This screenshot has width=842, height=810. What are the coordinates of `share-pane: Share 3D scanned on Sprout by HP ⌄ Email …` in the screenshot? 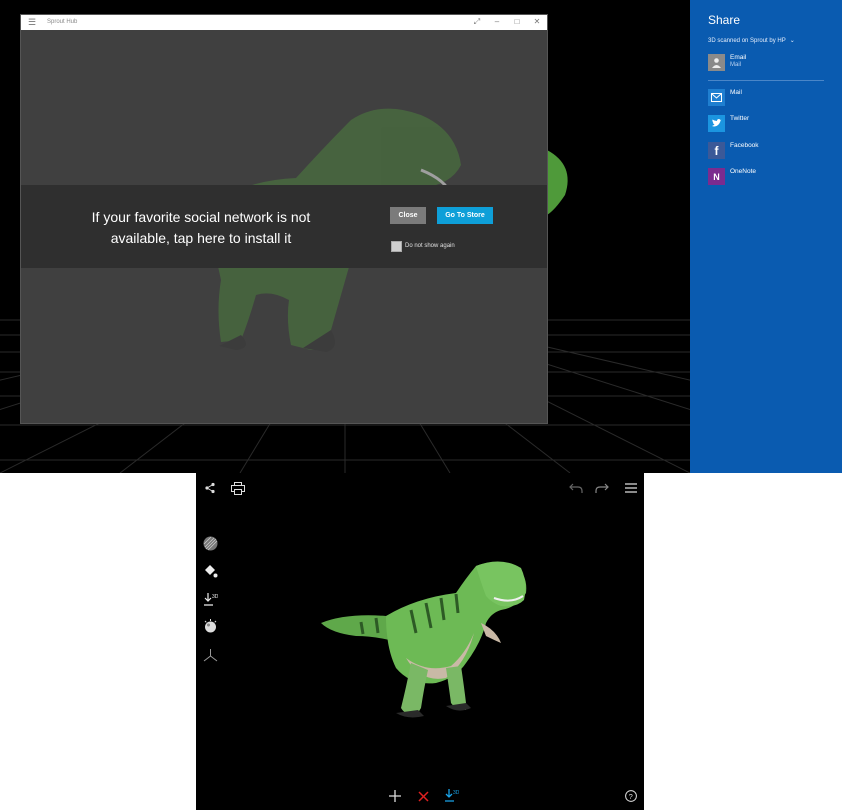 It's located at (766, 236).